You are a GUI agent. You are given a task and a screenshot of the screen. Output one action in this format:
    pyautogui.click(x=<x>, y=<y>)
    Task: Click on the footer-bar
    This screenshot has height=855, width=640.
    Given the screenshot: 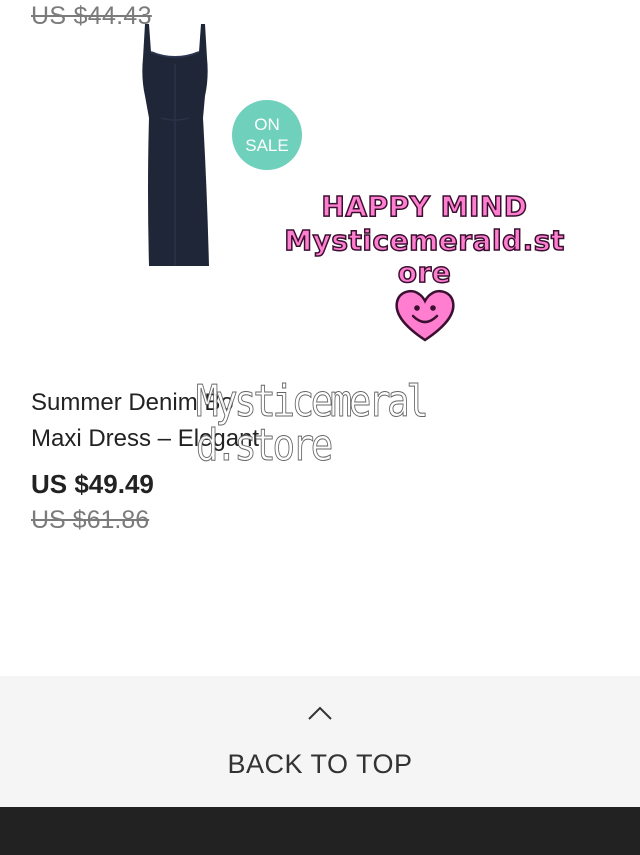 What is the action you would take?
    pyautogui.click(x=320, y=831)
    